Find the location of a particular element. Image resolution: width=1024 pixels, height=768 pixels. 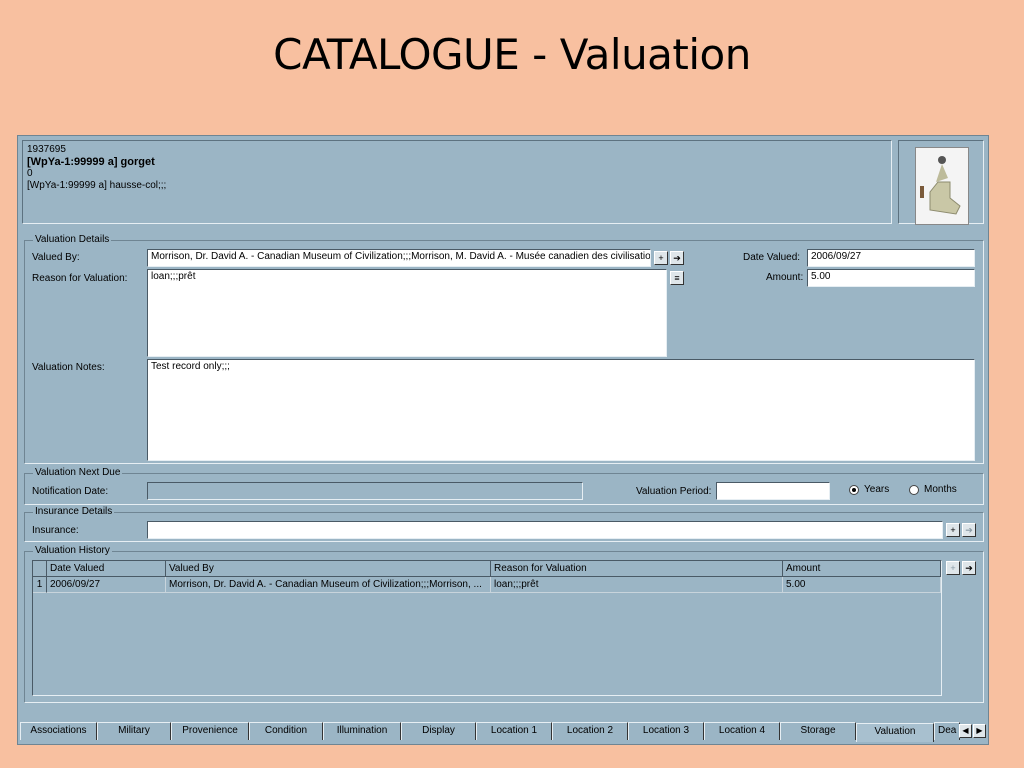

record-alt-name: [WpYa-1:99999 a] hausse-col;;; is located at coordinates (97, 185).